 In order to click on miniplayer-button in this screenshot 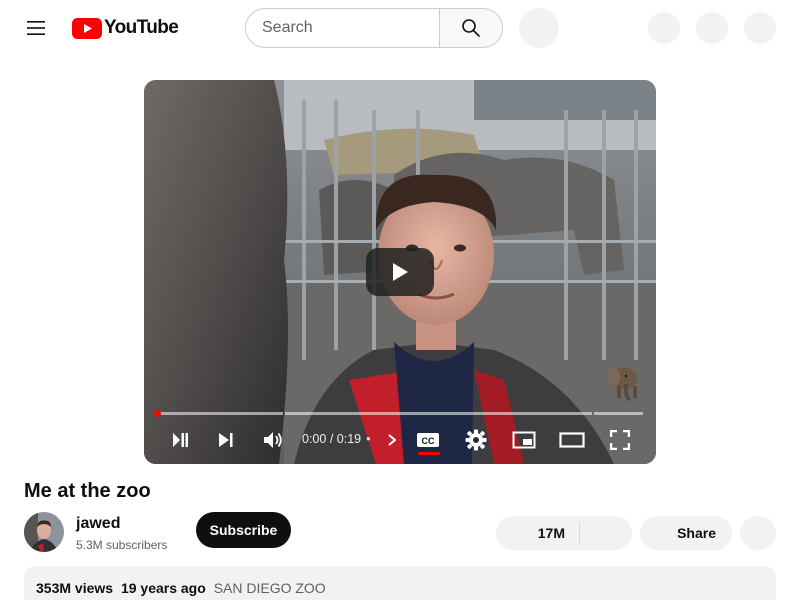, I will do `click(524, 440)`.